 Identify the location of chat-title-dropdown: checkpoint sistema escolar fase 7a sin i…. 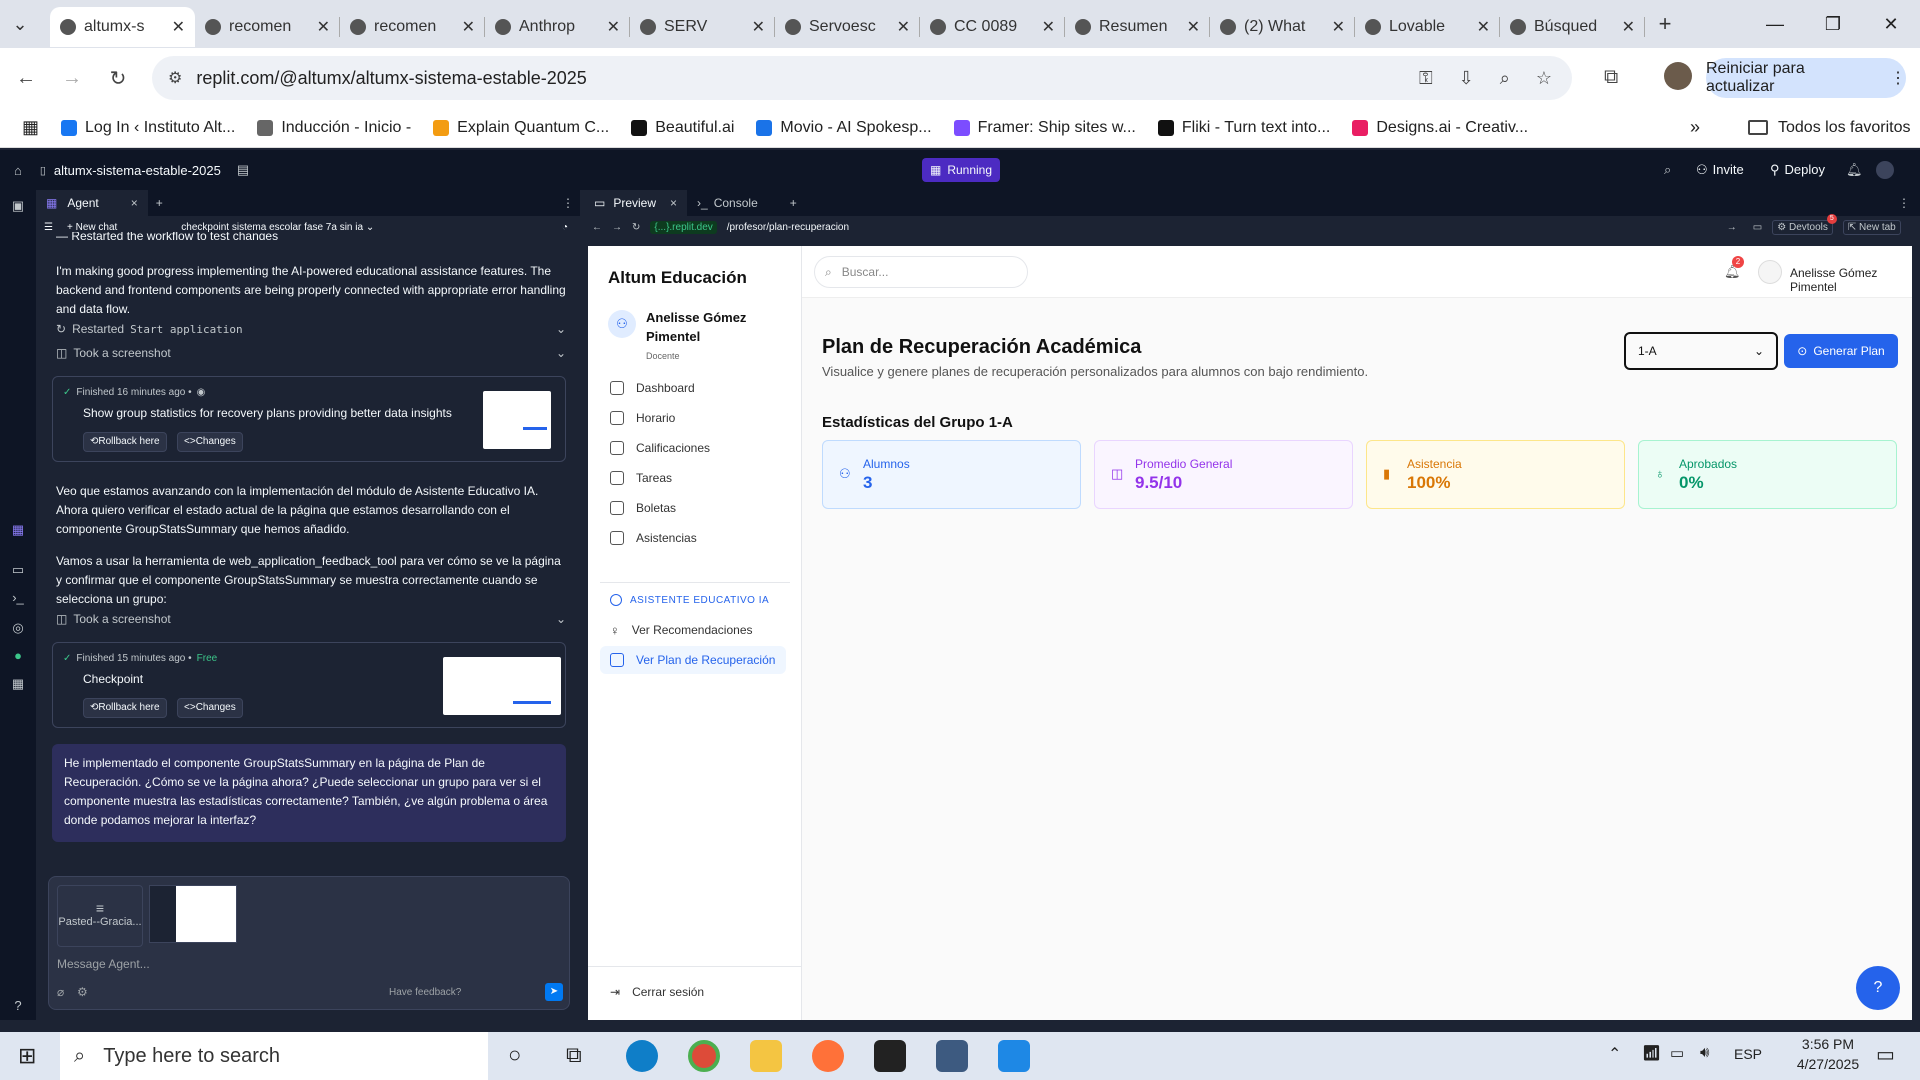
(277, 227).